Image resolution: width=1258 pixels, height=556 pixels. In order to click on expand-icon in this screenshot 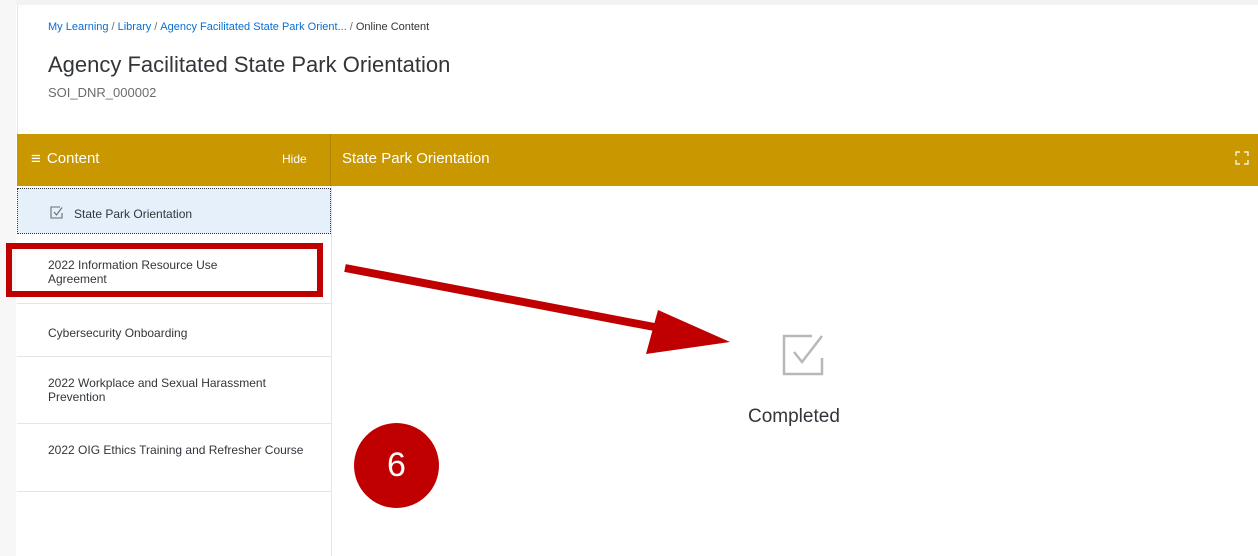, I will do `click(1242, 158)`.